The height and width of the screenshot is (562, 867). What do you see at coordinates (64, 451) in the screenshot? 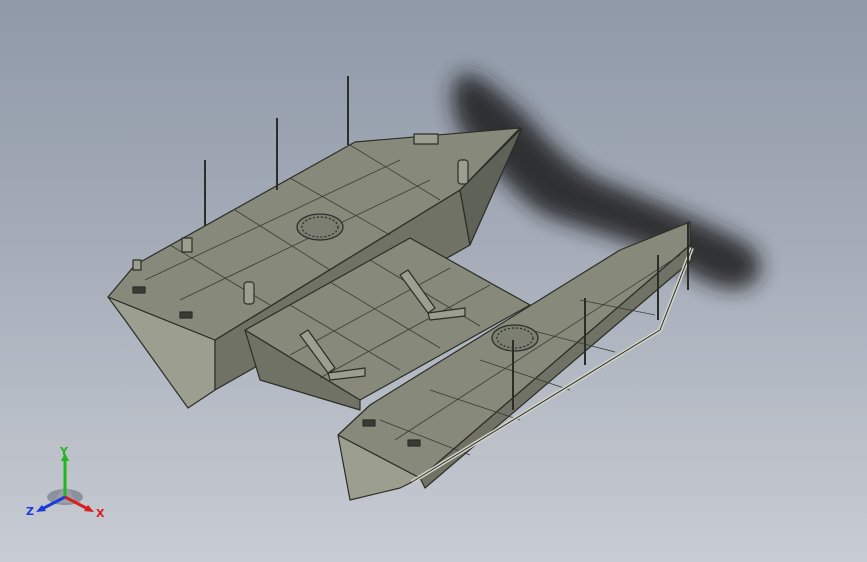
I see `y-axis-label: Y` at bounding box center [64, 451].